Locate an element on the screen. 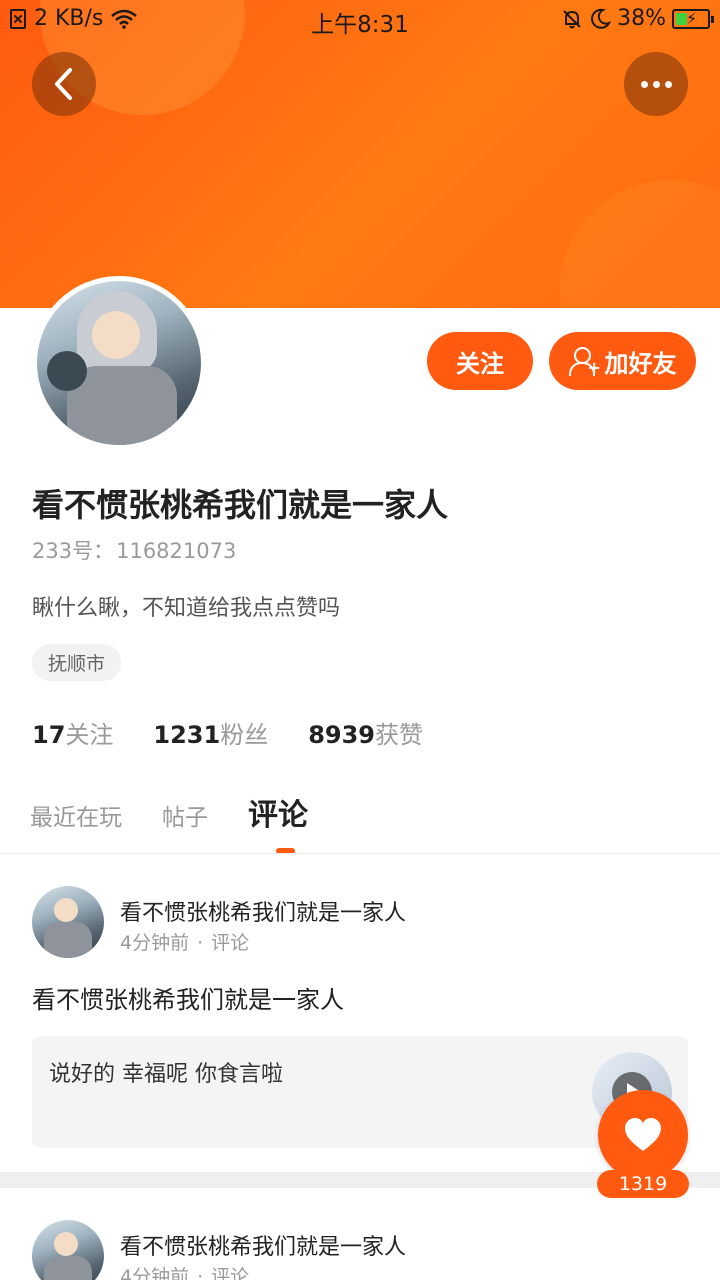  heart-icon is located at coordinates (643, 1134).